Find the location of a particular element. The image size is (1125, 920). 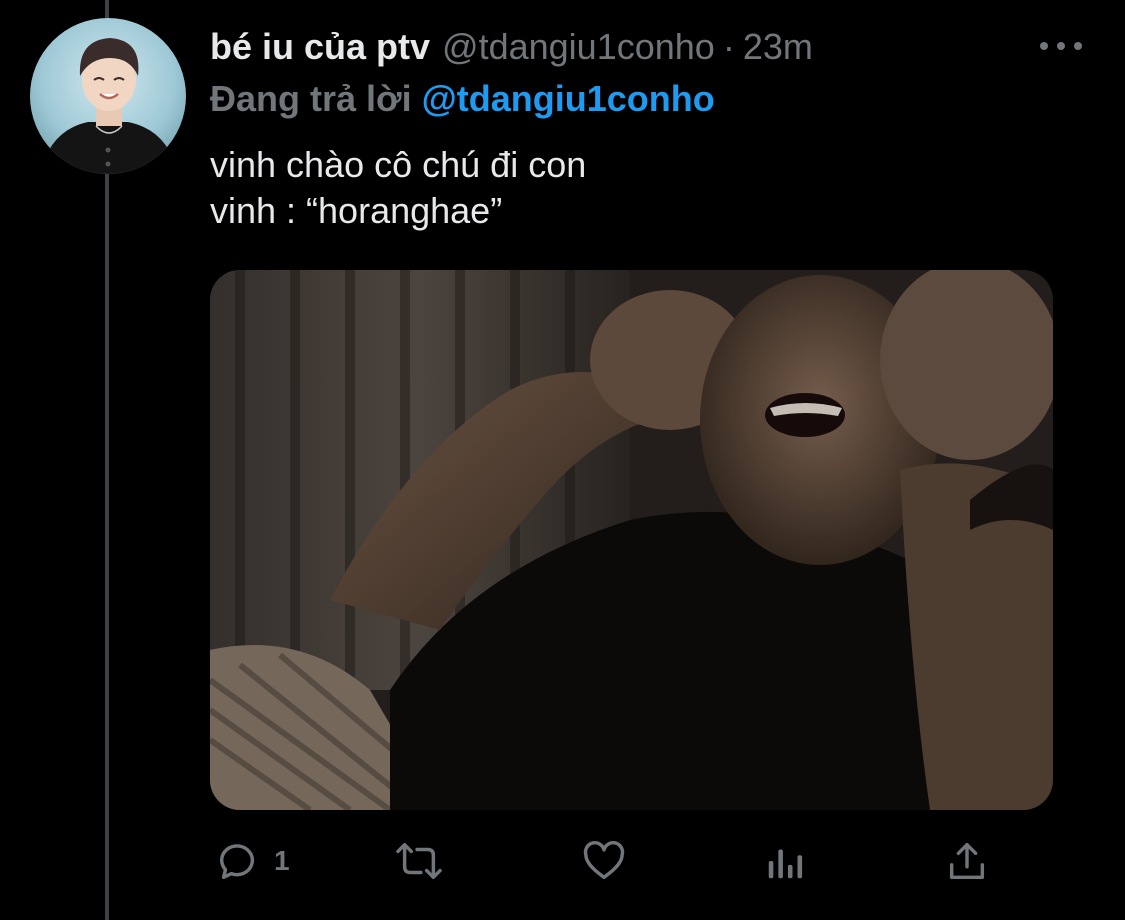

replying-to: Đang trả lời @tdangiu1conho is located at coordinates (462, 99).